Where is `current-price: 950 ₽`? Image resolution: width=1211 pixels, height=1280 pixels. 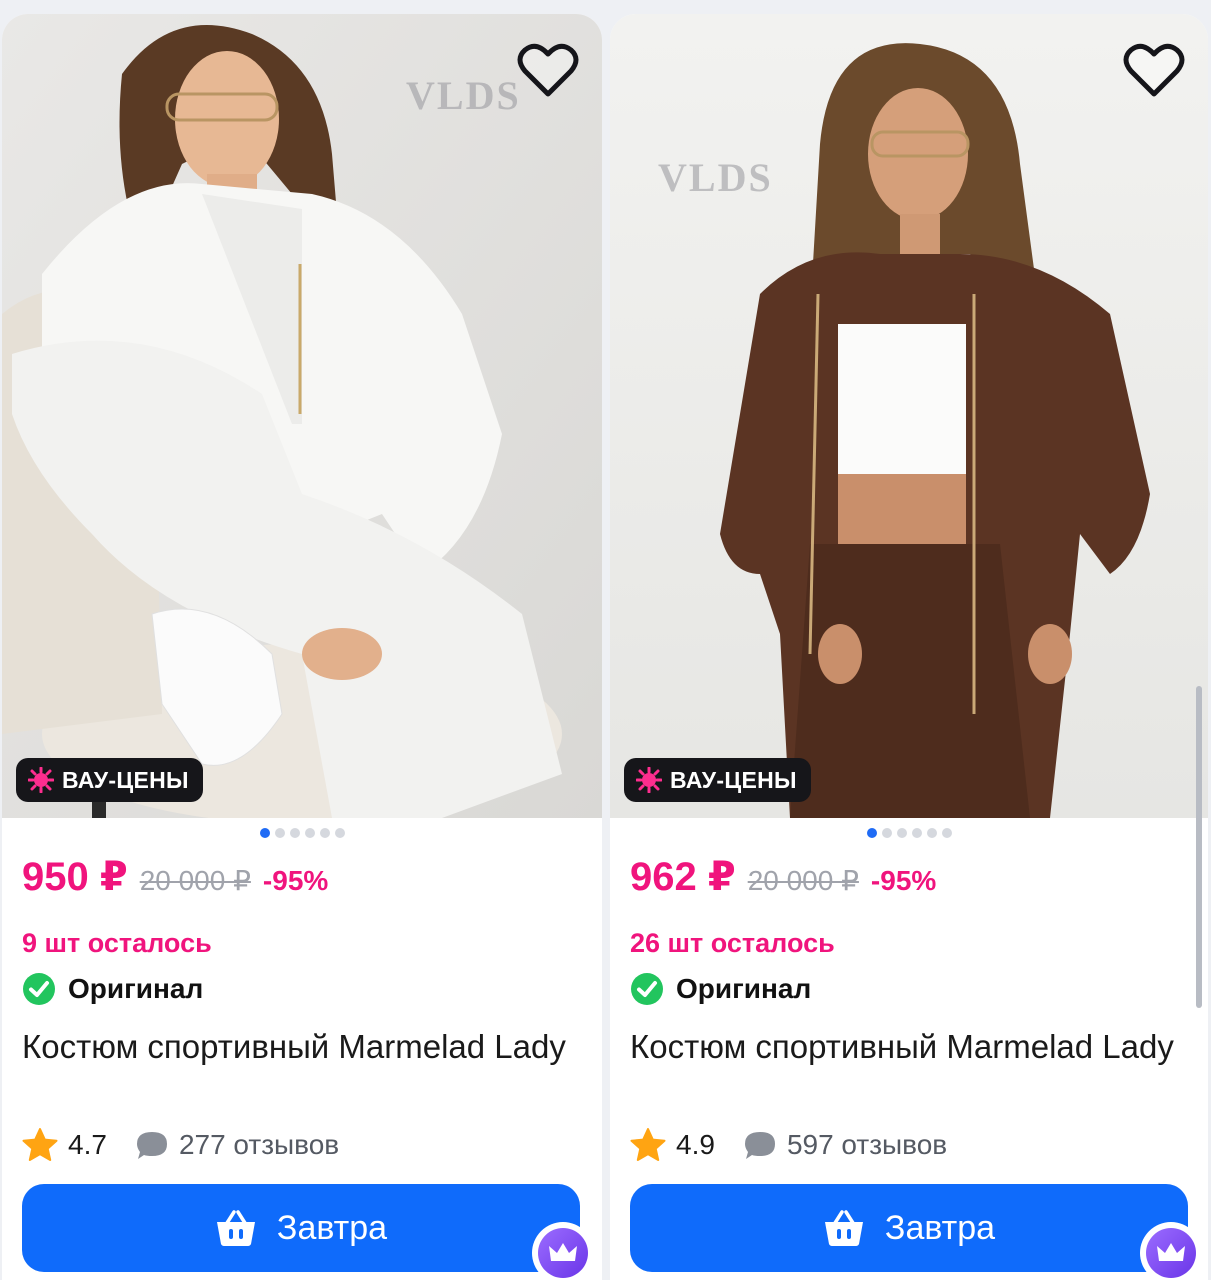 current-price: 950 ₽ is located at coordinates (75, 877).